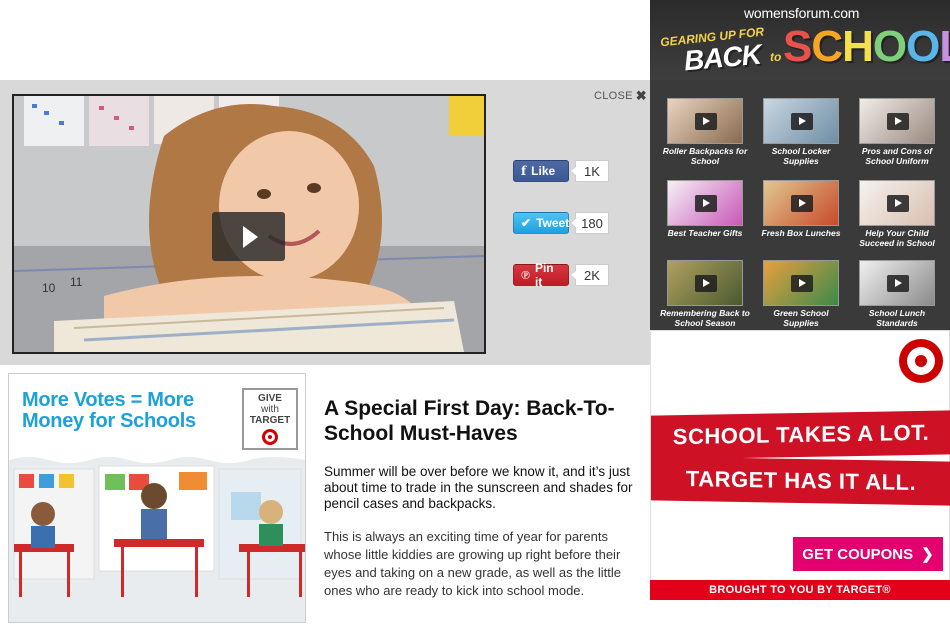  Describe the element at coordinates (589, 223) in the screenshot. I see `tweet-count: 180` at that location.